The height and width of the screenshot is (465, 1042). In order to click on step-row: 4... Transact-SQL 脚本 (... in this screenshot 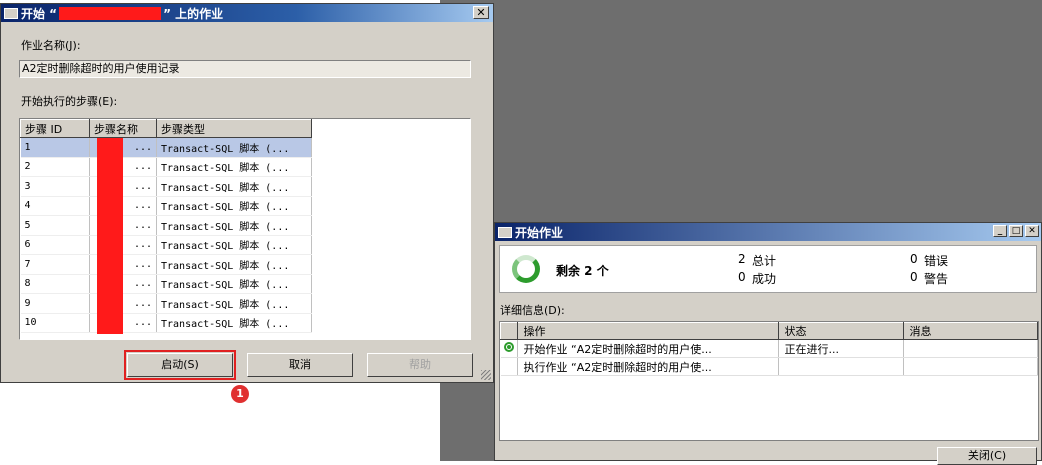, I will do `click(166, 206)`.